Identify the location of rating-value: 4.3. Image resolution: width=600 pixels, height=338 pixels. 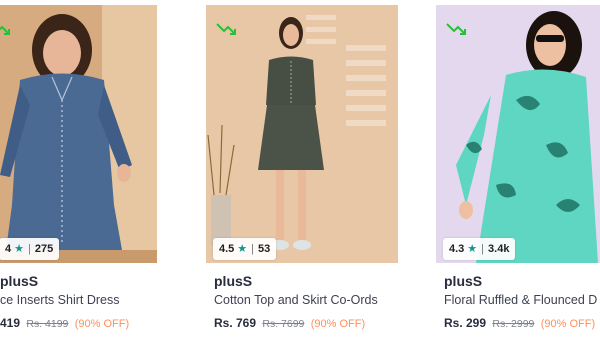
(457, 249).